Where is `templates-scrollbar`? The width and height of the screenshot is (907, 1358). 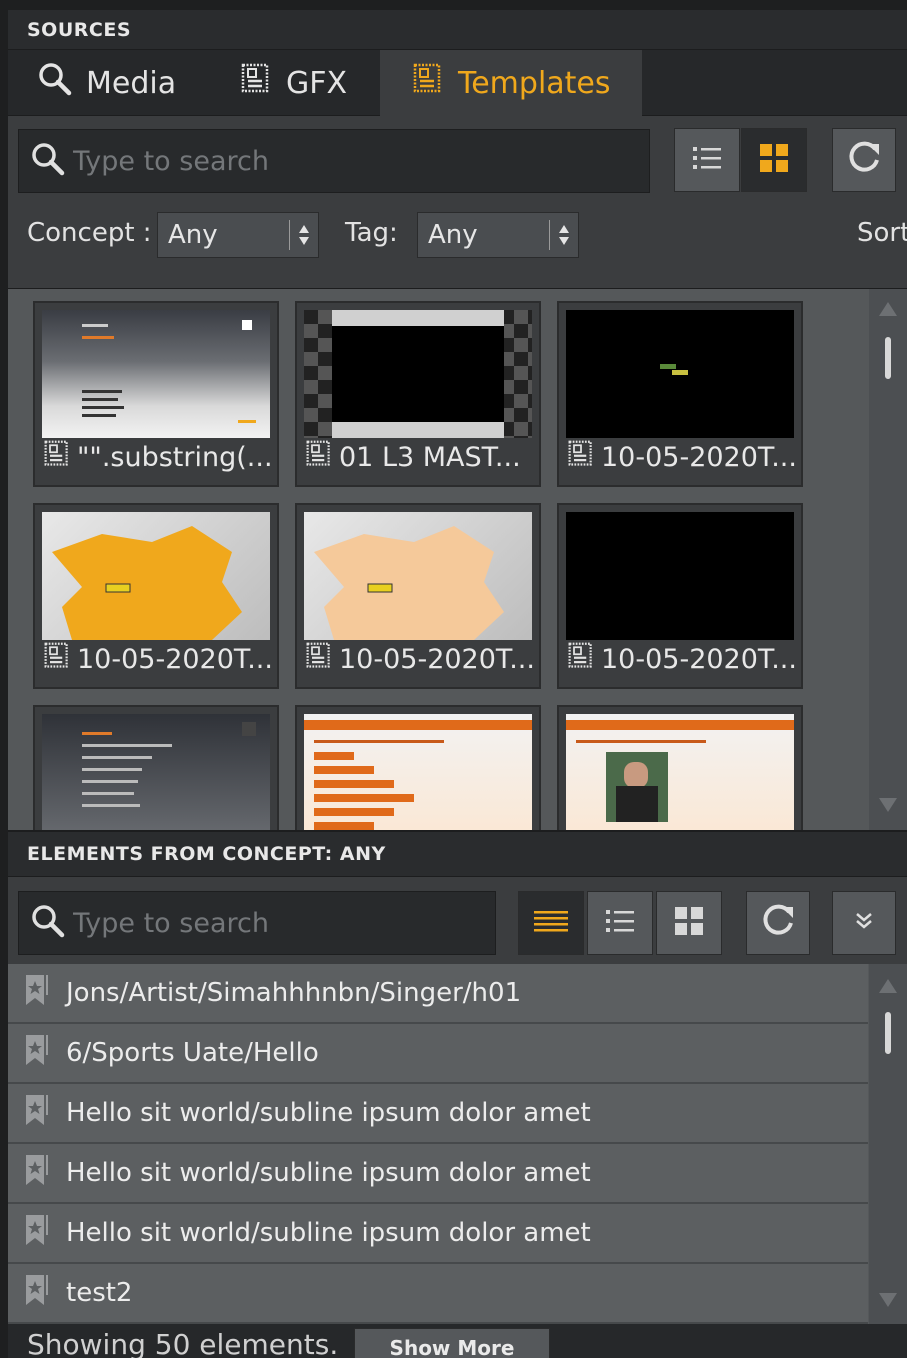
templates-scrollbar is located at coordinates (888, 559).